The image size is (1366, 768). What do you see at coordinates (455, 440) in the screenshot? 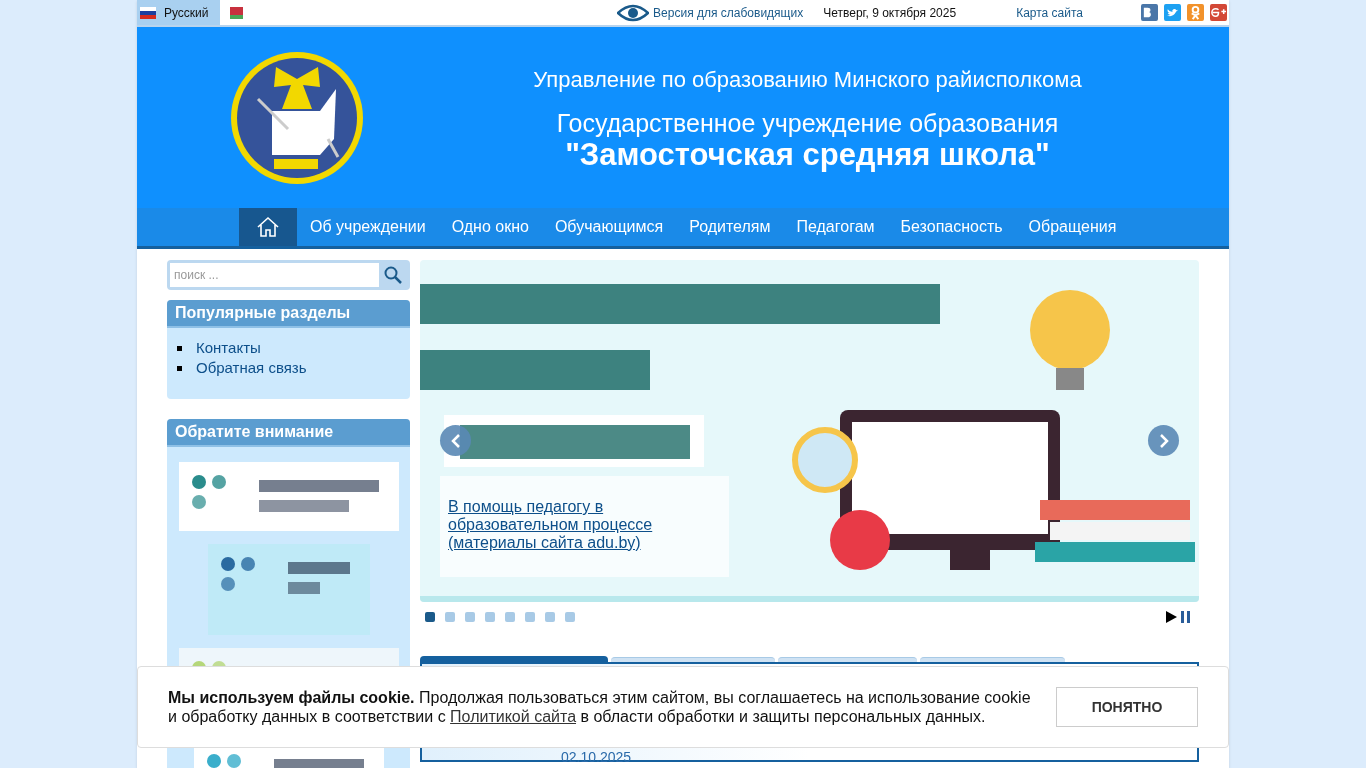
I see `chevron-left-icon` at bounding box center [455, 440].